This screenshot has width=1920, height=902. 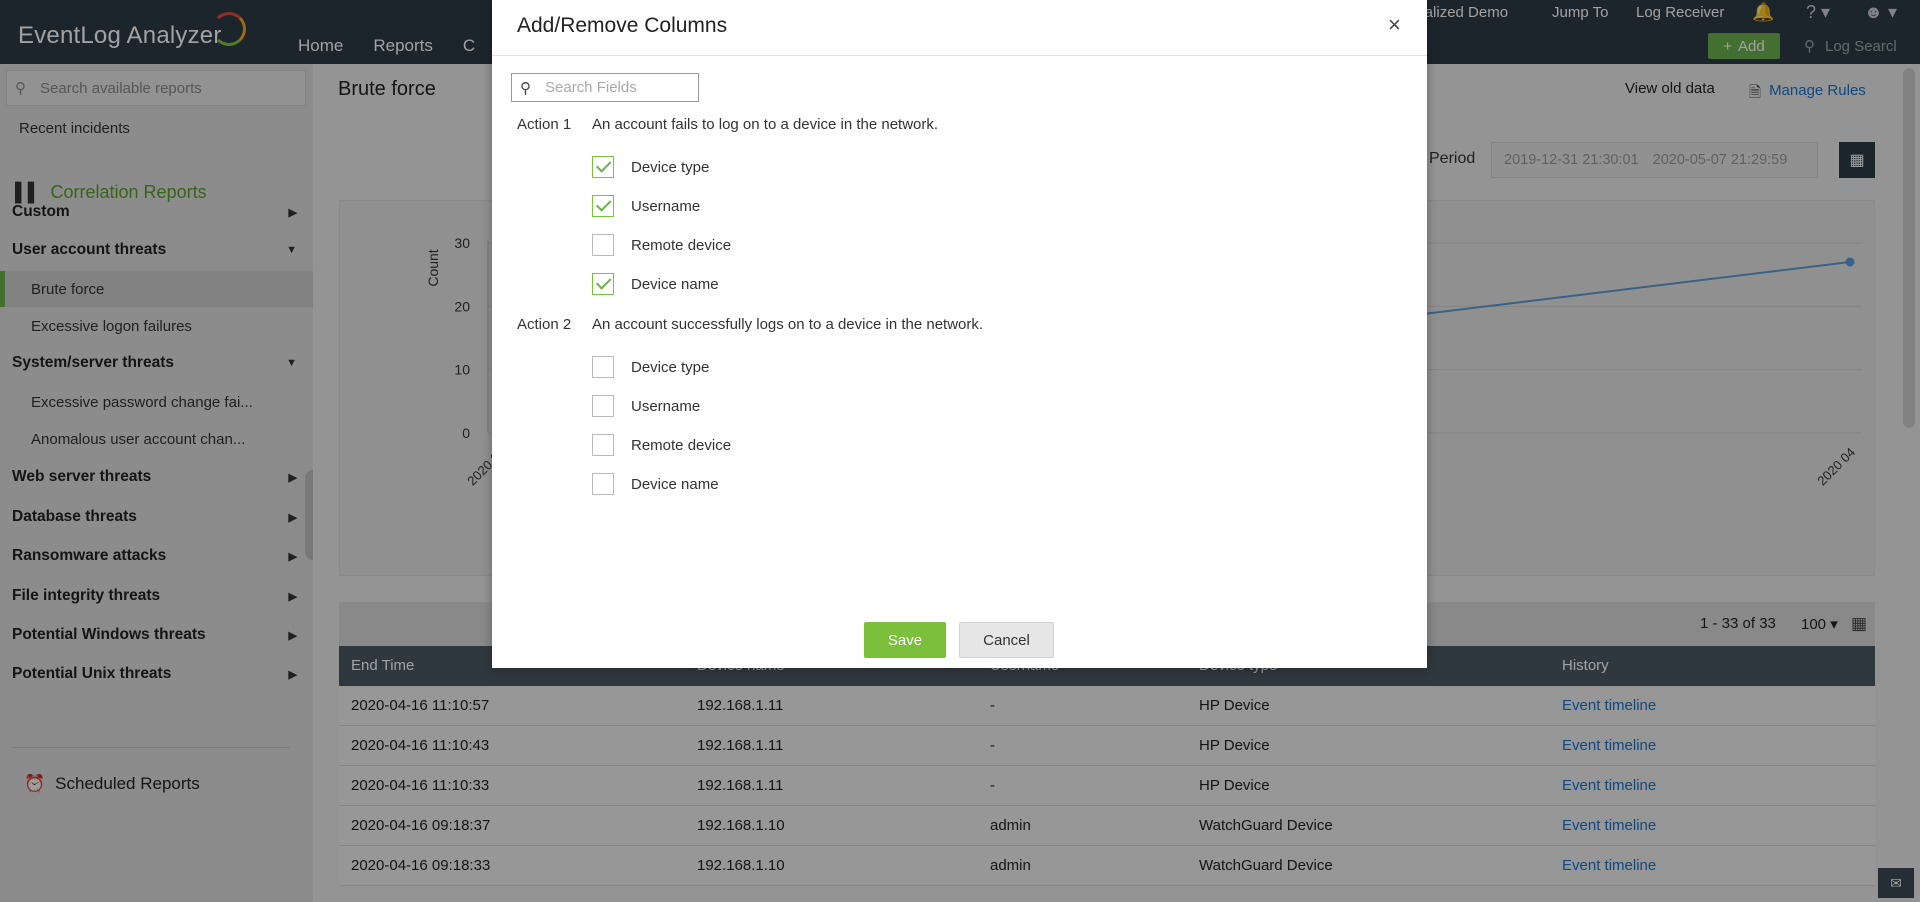 I want to click on action-label: Action 1, so click(x=544, y=124).